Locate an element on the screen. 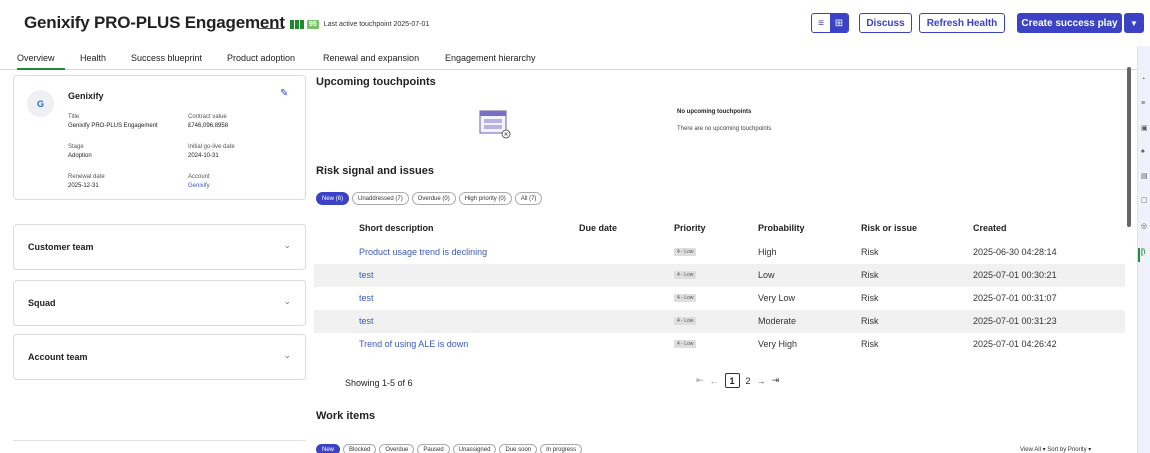 The image size is (1150, 453). edit-pencil-icon: ✎ is located at coordinates (284, 93).